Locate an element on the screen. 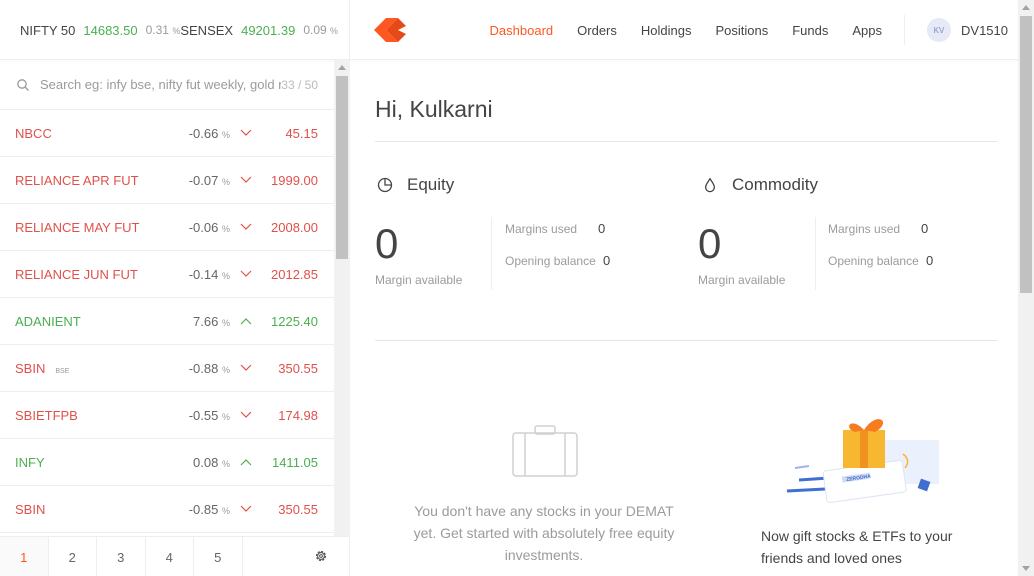 This screenshot has height=576, width=1034. nav-divider is located at coordinates (905, 30).